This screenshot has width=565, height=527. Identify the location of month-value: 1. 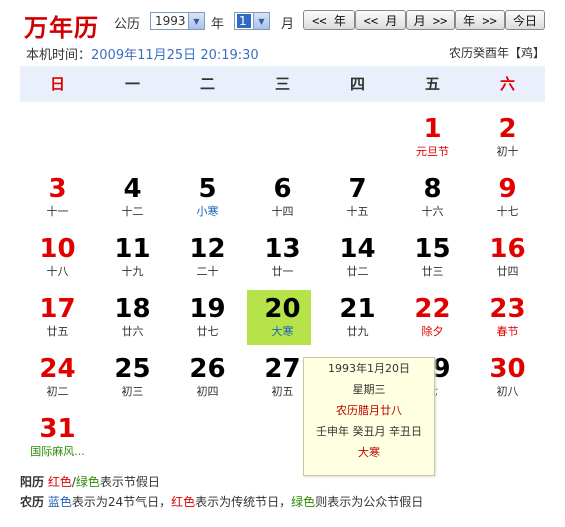
(244, 21).